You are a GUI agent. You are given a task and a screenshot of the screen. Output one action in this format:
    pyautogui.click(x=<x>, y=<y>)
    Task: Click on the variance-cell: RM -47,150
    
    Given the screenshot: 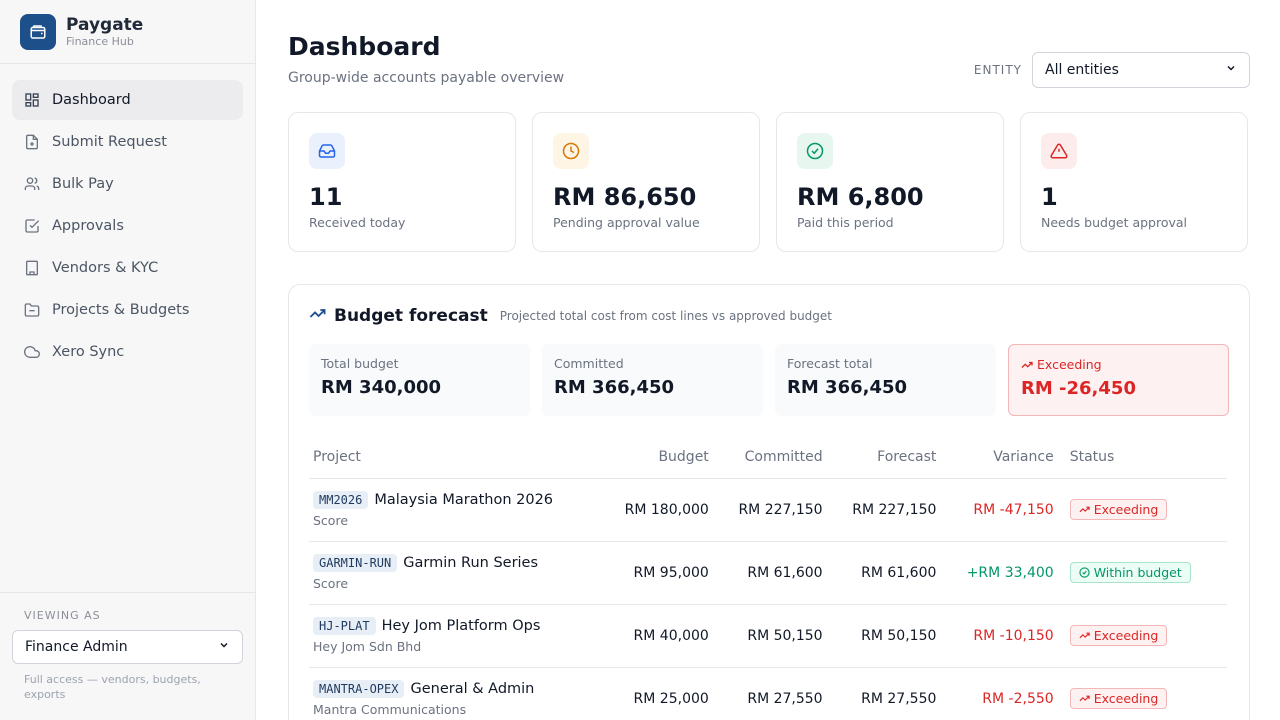 What is the action you would take?
    pyautogui.click(x=999, y=510)
    